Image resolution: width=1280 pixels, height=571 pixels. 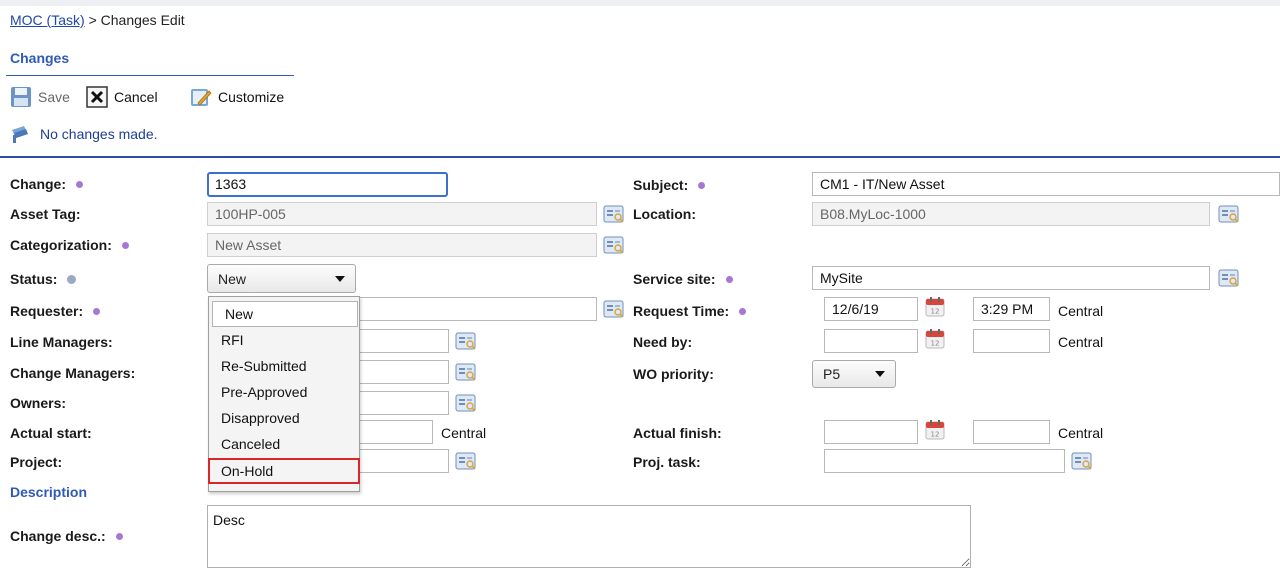 I want to click on status-info-icon, so click(x=72, y=279).